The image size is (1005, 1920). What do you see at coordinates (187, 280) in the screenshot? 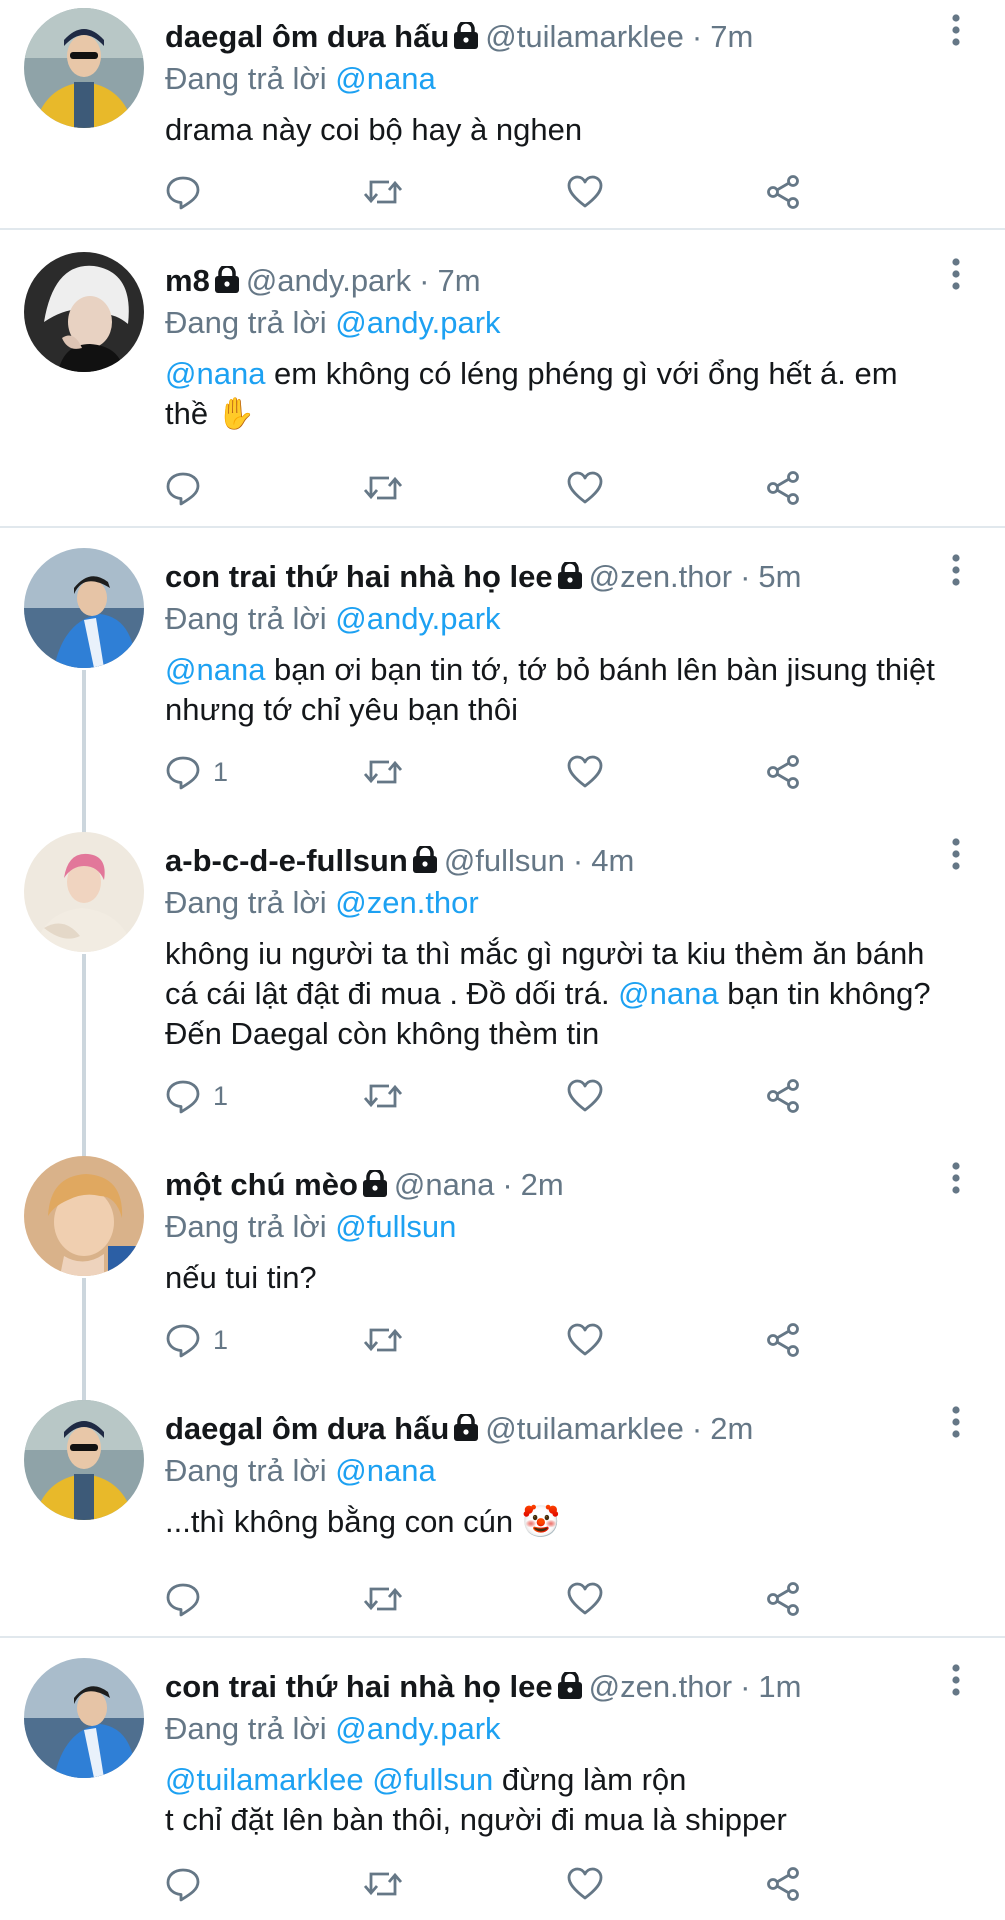
I see `display-name: m8` at bounding box center [187, 280].